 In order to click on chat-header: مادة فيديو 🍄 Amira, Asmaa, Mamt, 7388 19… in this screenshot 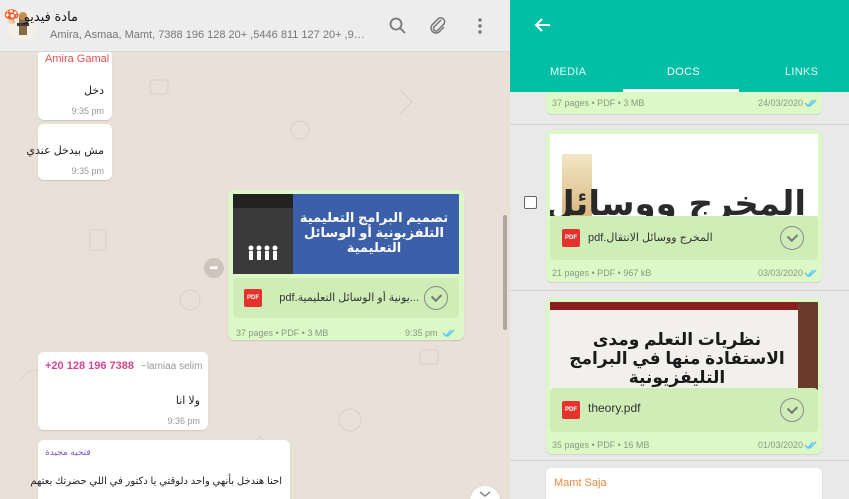, I will do `click(255, 26)`.